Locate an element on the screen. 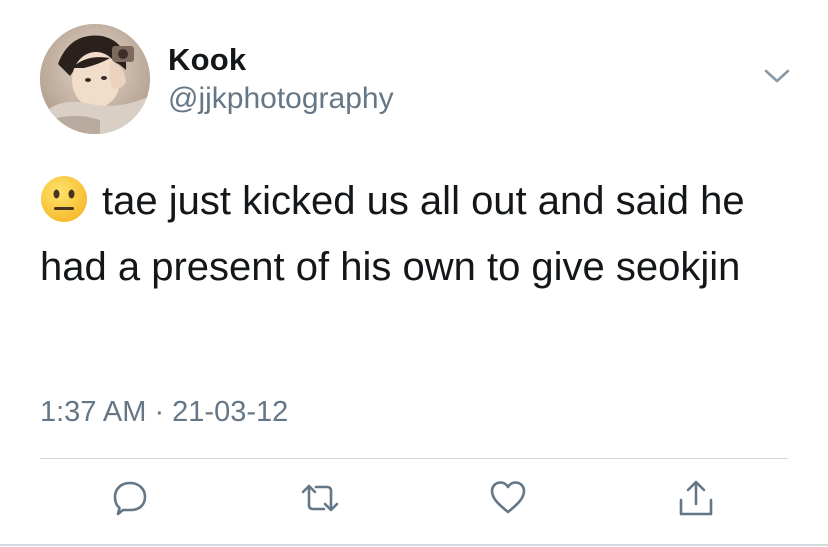 The width and height of the screenshot is (828, 547). retweet-arrows-icon is located at coordinates (320, 500).